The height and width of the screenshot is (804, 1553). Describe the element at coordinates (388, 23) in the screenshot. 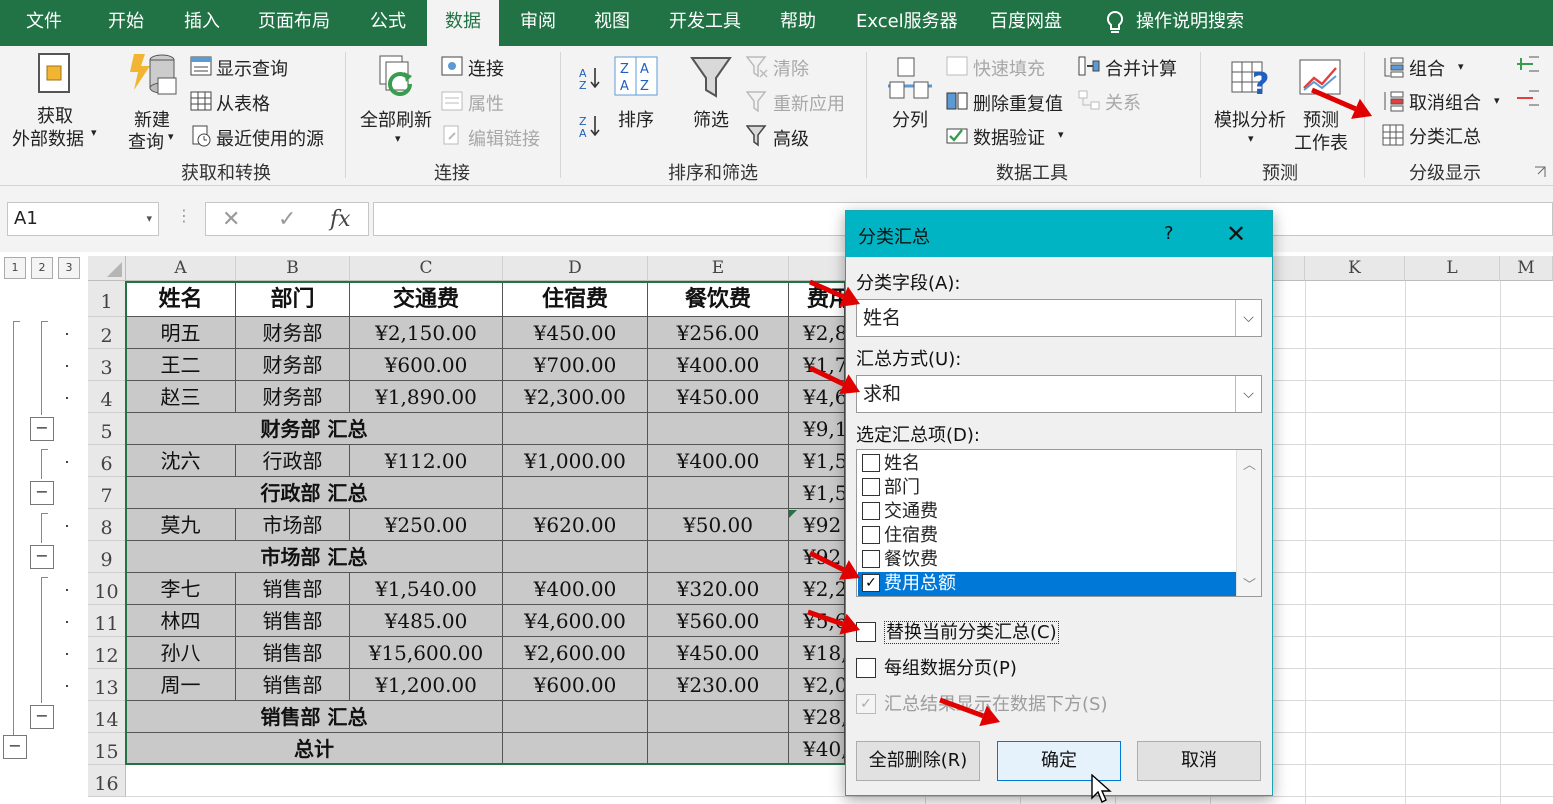

I see `tab-formulas: 公式` at that location.